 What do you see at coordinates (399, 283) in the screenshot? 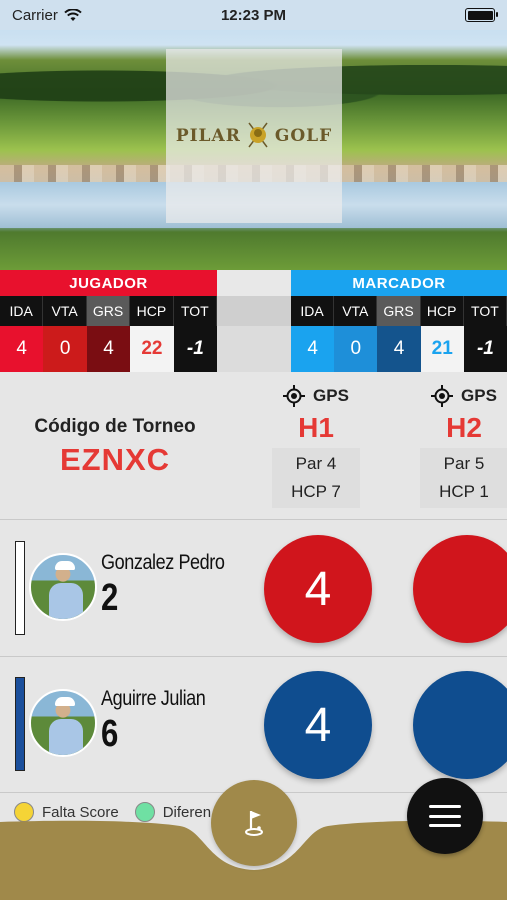
I see `marcador-title: MARCADOR` at bounding box center [399, 283].